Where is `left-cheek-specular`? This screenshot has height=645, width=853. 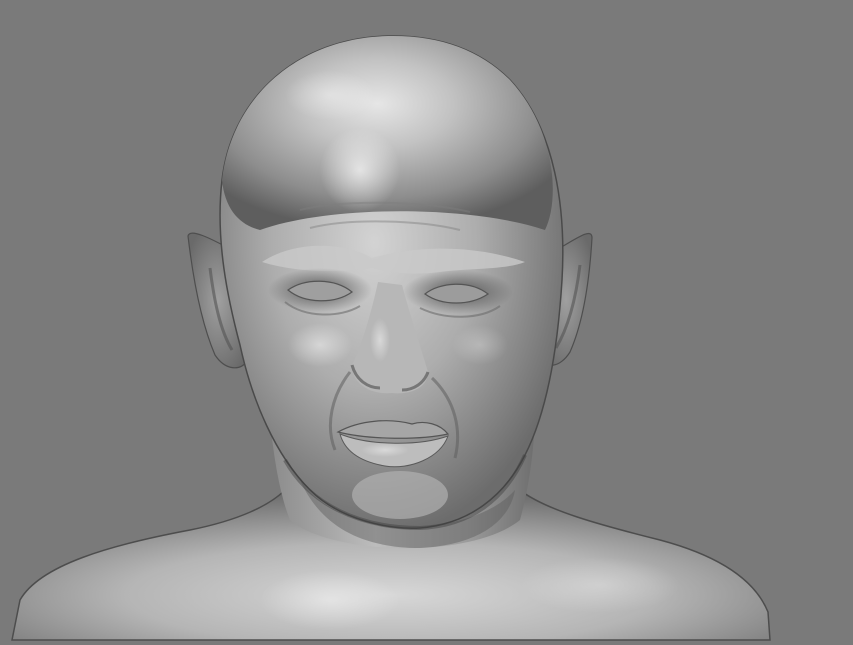
left-cheek-specular is located at coordinates (320, 345).